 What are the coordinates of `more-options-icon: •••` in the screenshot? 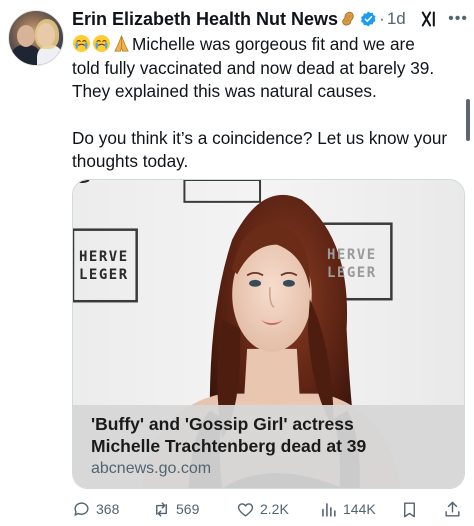 It's located at (458, 19).